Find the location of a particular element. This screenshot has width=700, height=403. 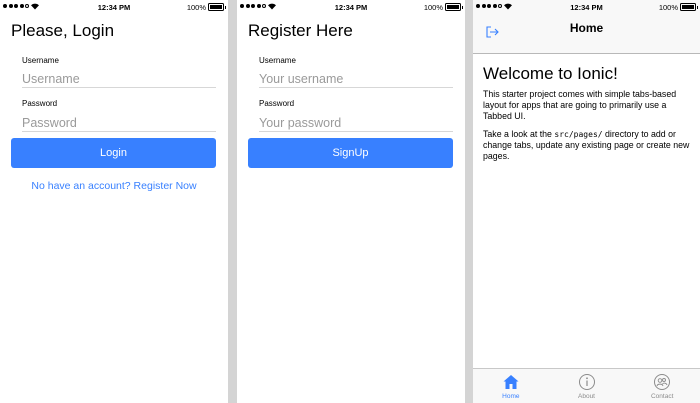

login-button: Login is located at coordinates (113, 153).